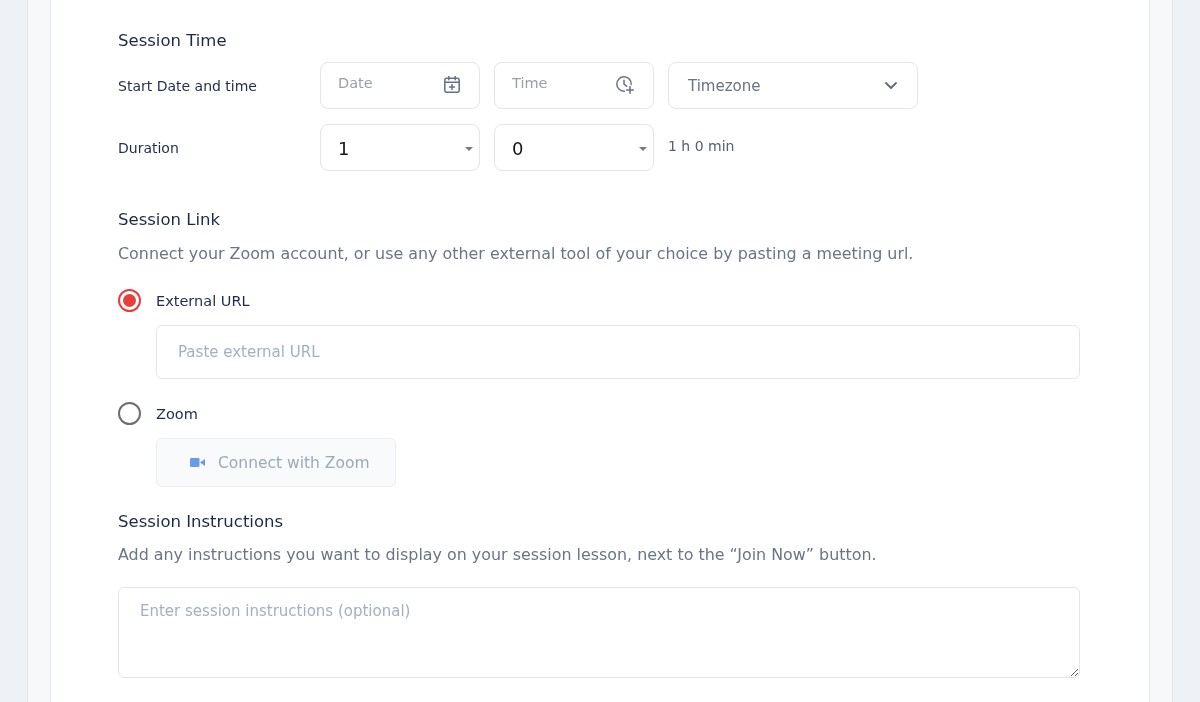 The width and height of the screenshot is (1200, 702). What do you see at coordinates (203, 300) in the screenshot?
I see `option-label: External URL` at bounding box center [203, 300].